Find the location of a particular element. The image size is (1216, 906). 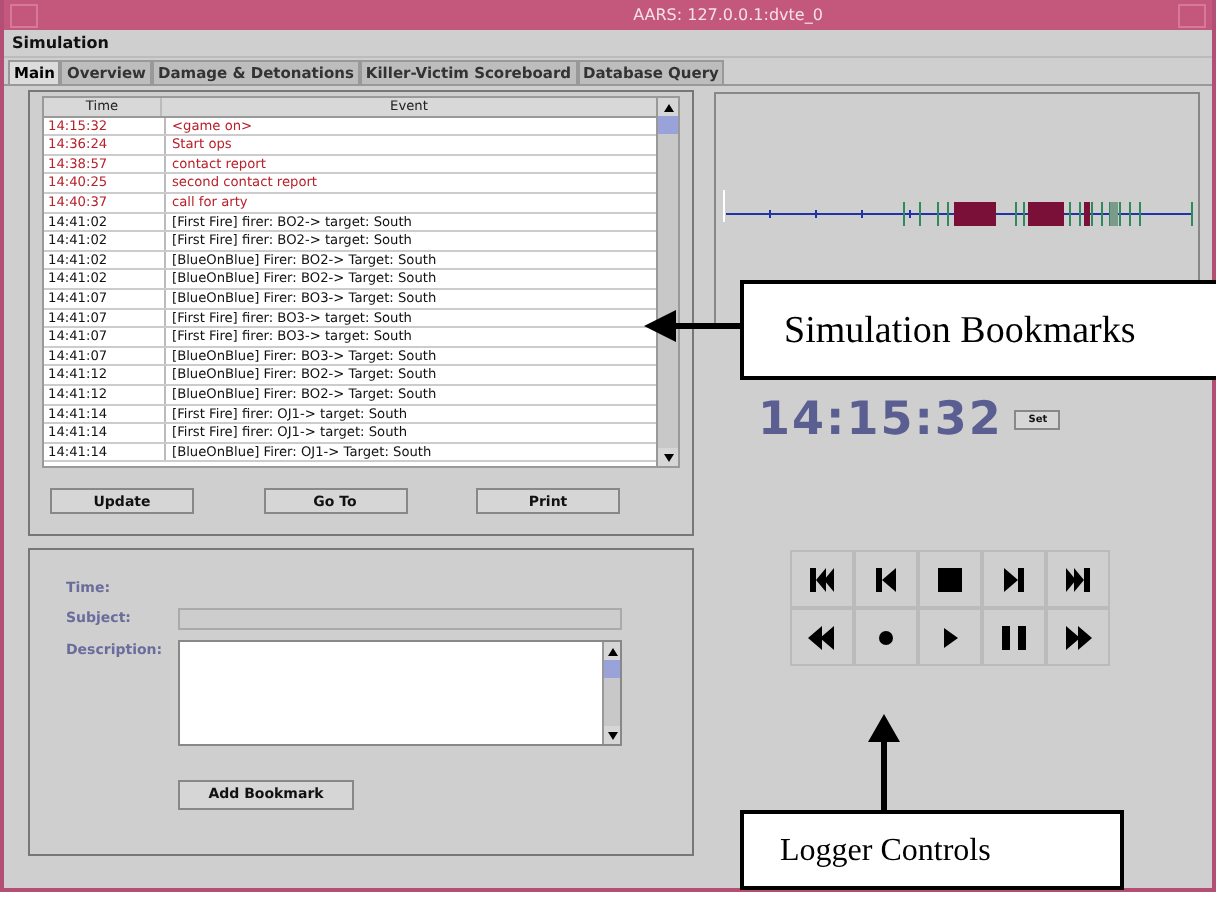

record-button is located at coordinates (886, 637).